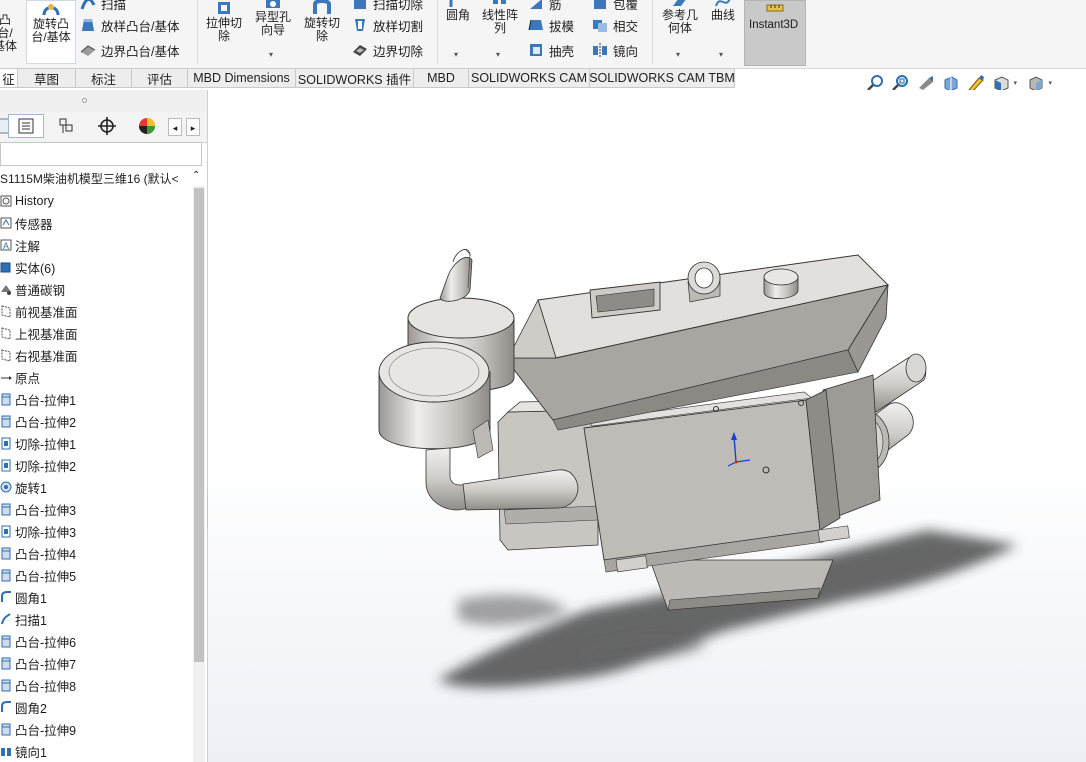 The image size is (1086, 762). What do you see at coordinates (6, 752) in the screenshot?
I see `mirror-icon` at bounding box center [6, 752].